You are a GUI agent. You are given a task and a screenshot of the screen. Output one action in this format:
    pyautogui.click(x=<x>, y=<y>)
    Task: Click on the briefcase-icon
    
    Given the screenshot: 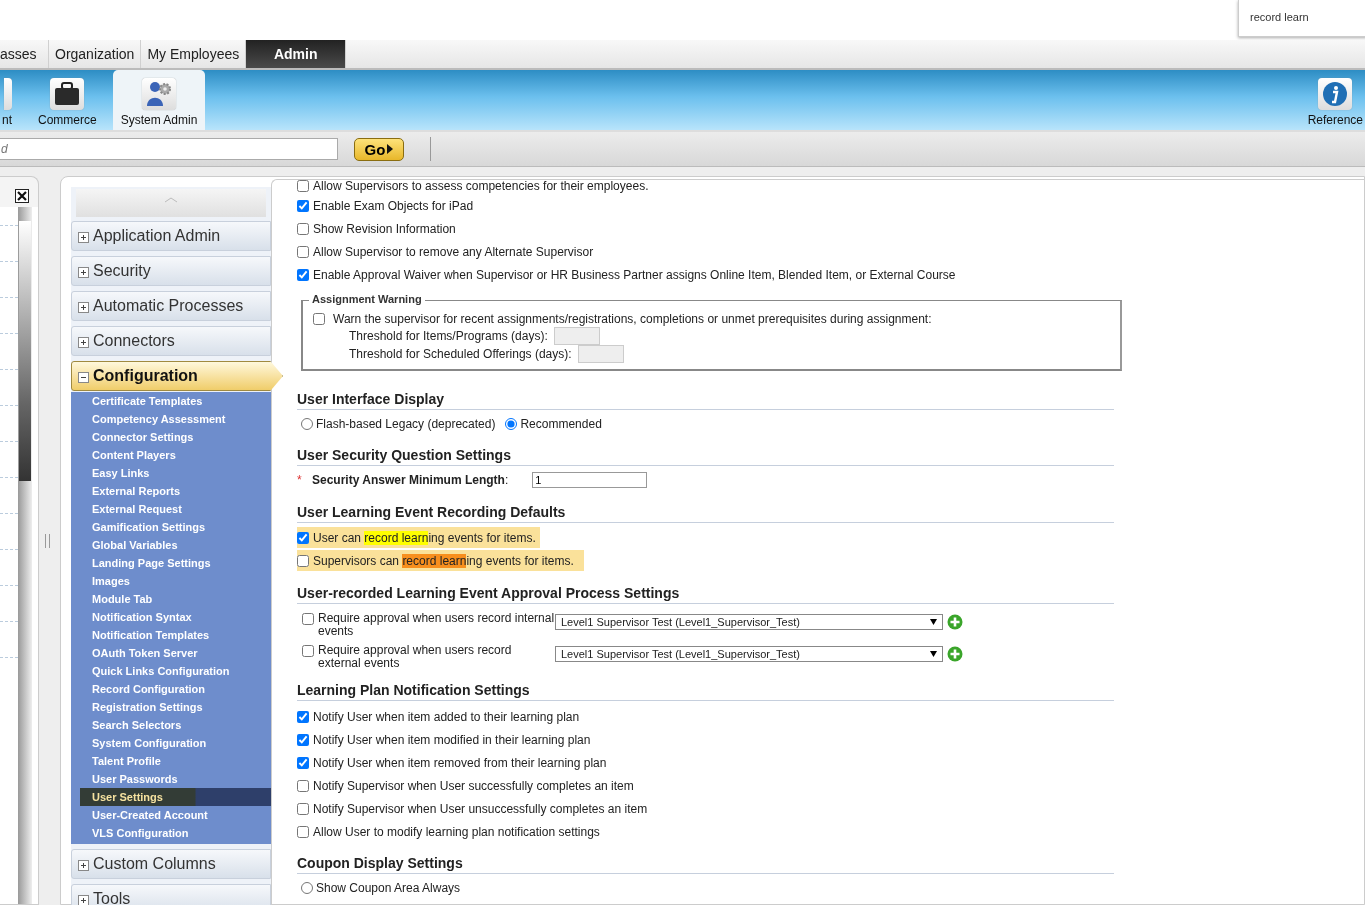 What is the action you would take?
    pyautogui.click(x=67, y=94)
    